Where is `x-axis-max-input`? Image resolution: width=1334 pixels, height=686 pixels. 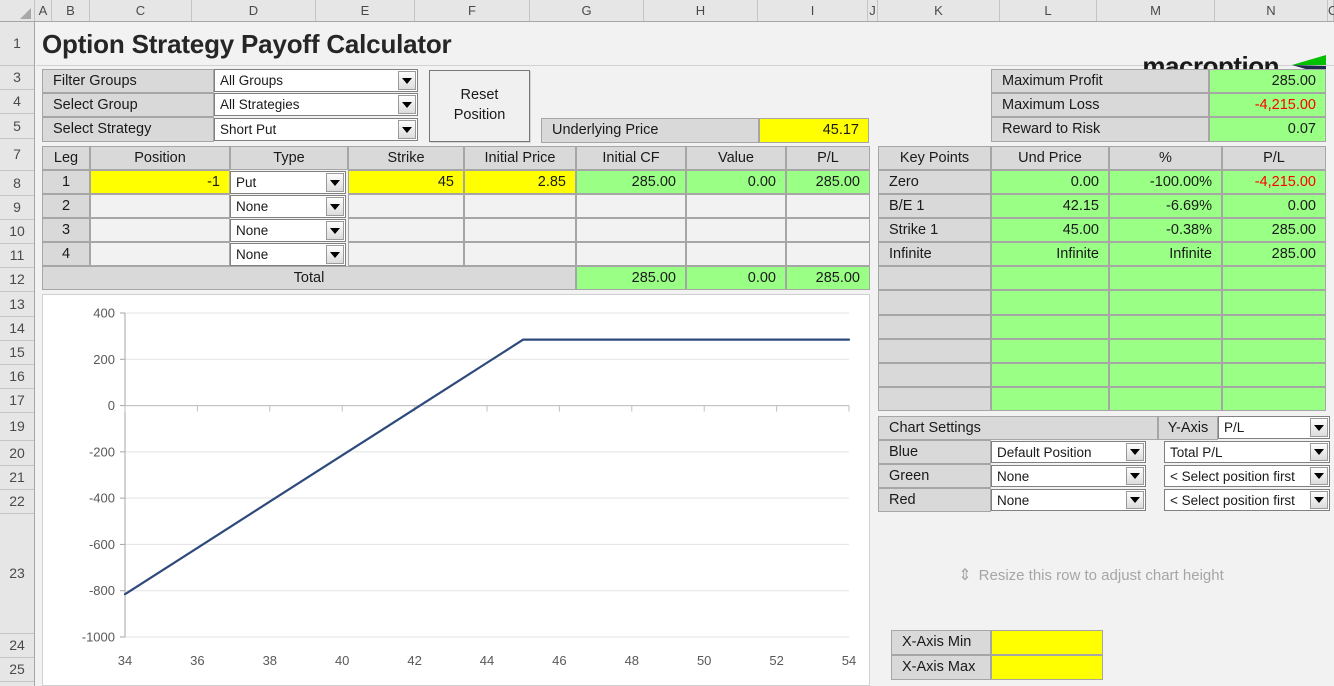 x-axis-max-input is located at coordinates (1047, 667).